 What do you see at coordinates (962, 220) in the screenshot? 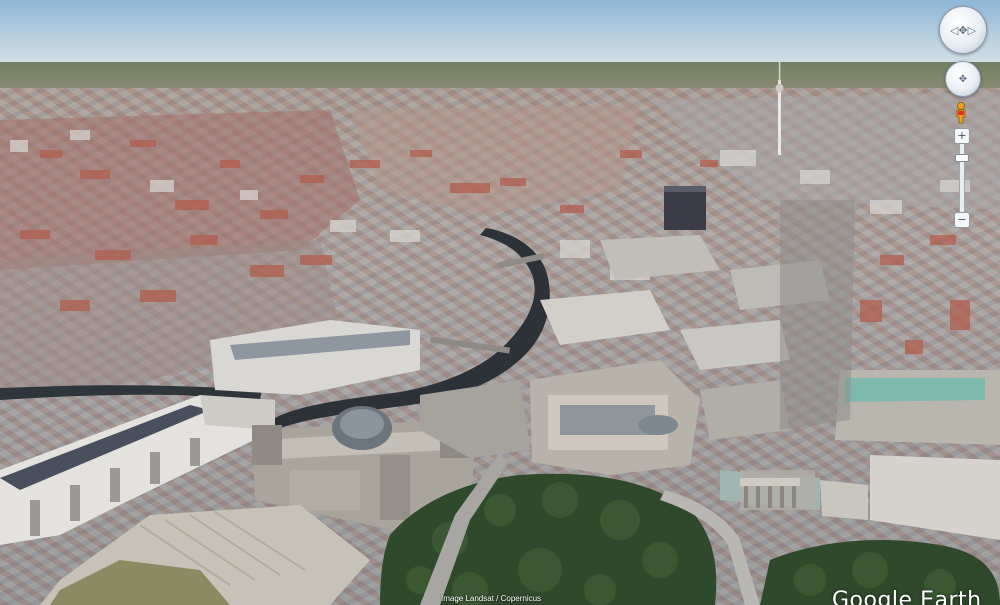
I see `zoom-out-button: −` at bounding box center [962, 220].